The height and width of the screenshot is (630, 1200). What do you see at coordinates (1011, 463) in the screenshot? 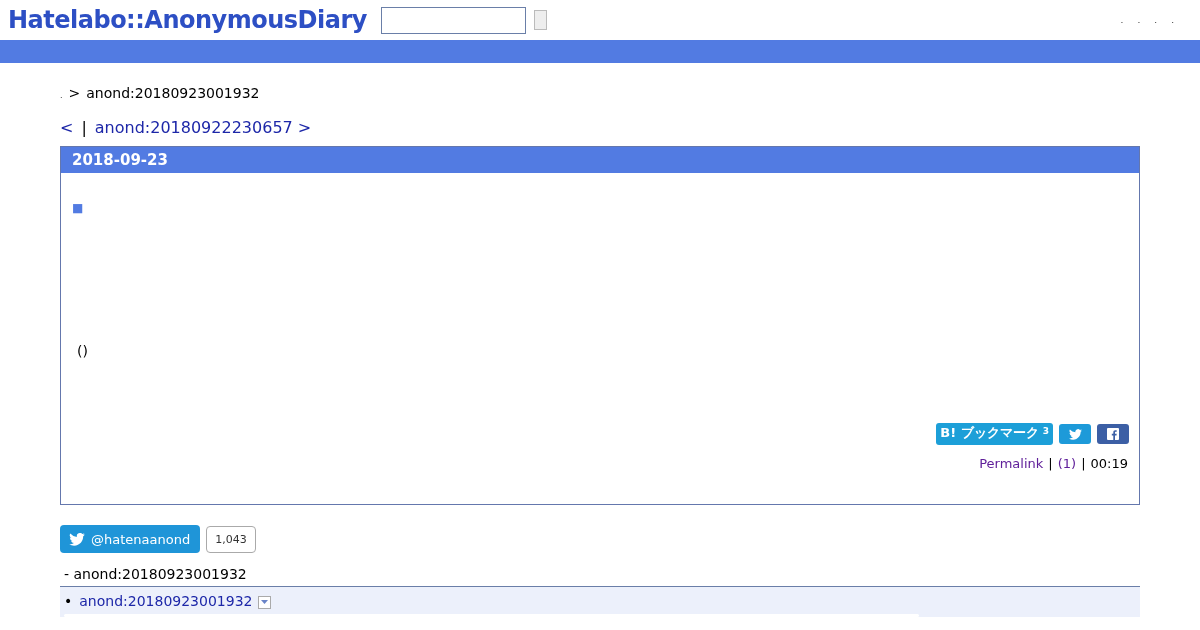
I see `permalink: Permalink` at bounding box center [1011, 463].